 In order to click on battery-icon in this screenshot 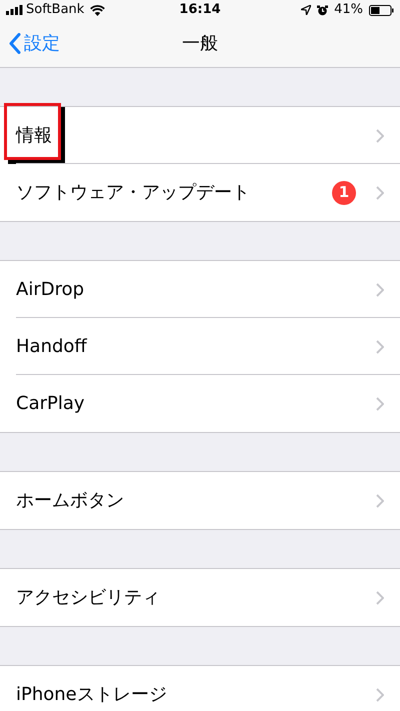, I will do `click(381, 10)`.